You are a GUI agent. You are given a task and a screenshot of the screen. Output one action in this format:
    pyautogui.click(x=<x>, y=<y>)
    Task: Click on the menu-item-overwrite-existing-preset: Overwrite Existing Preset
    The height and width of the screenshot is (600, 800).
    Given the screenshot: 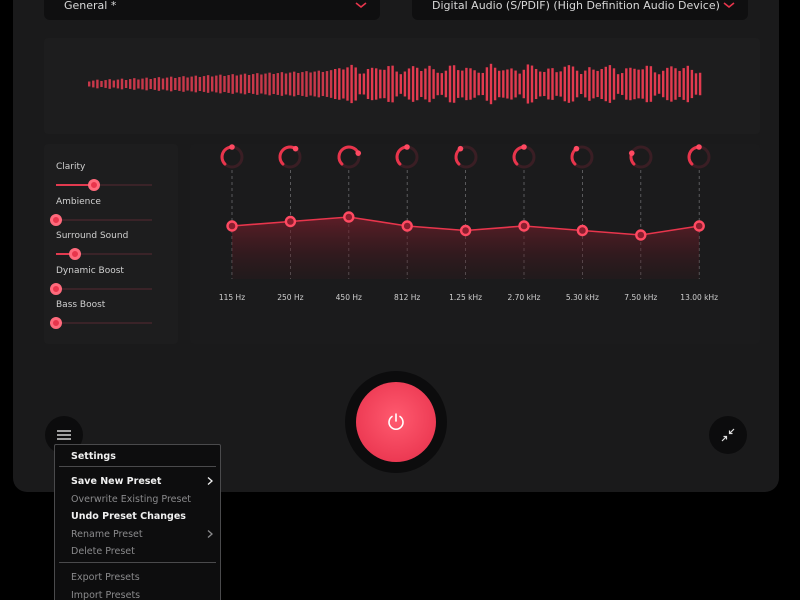 What is the action you would take?
    pyautogui.click(x=142, y=499)
    